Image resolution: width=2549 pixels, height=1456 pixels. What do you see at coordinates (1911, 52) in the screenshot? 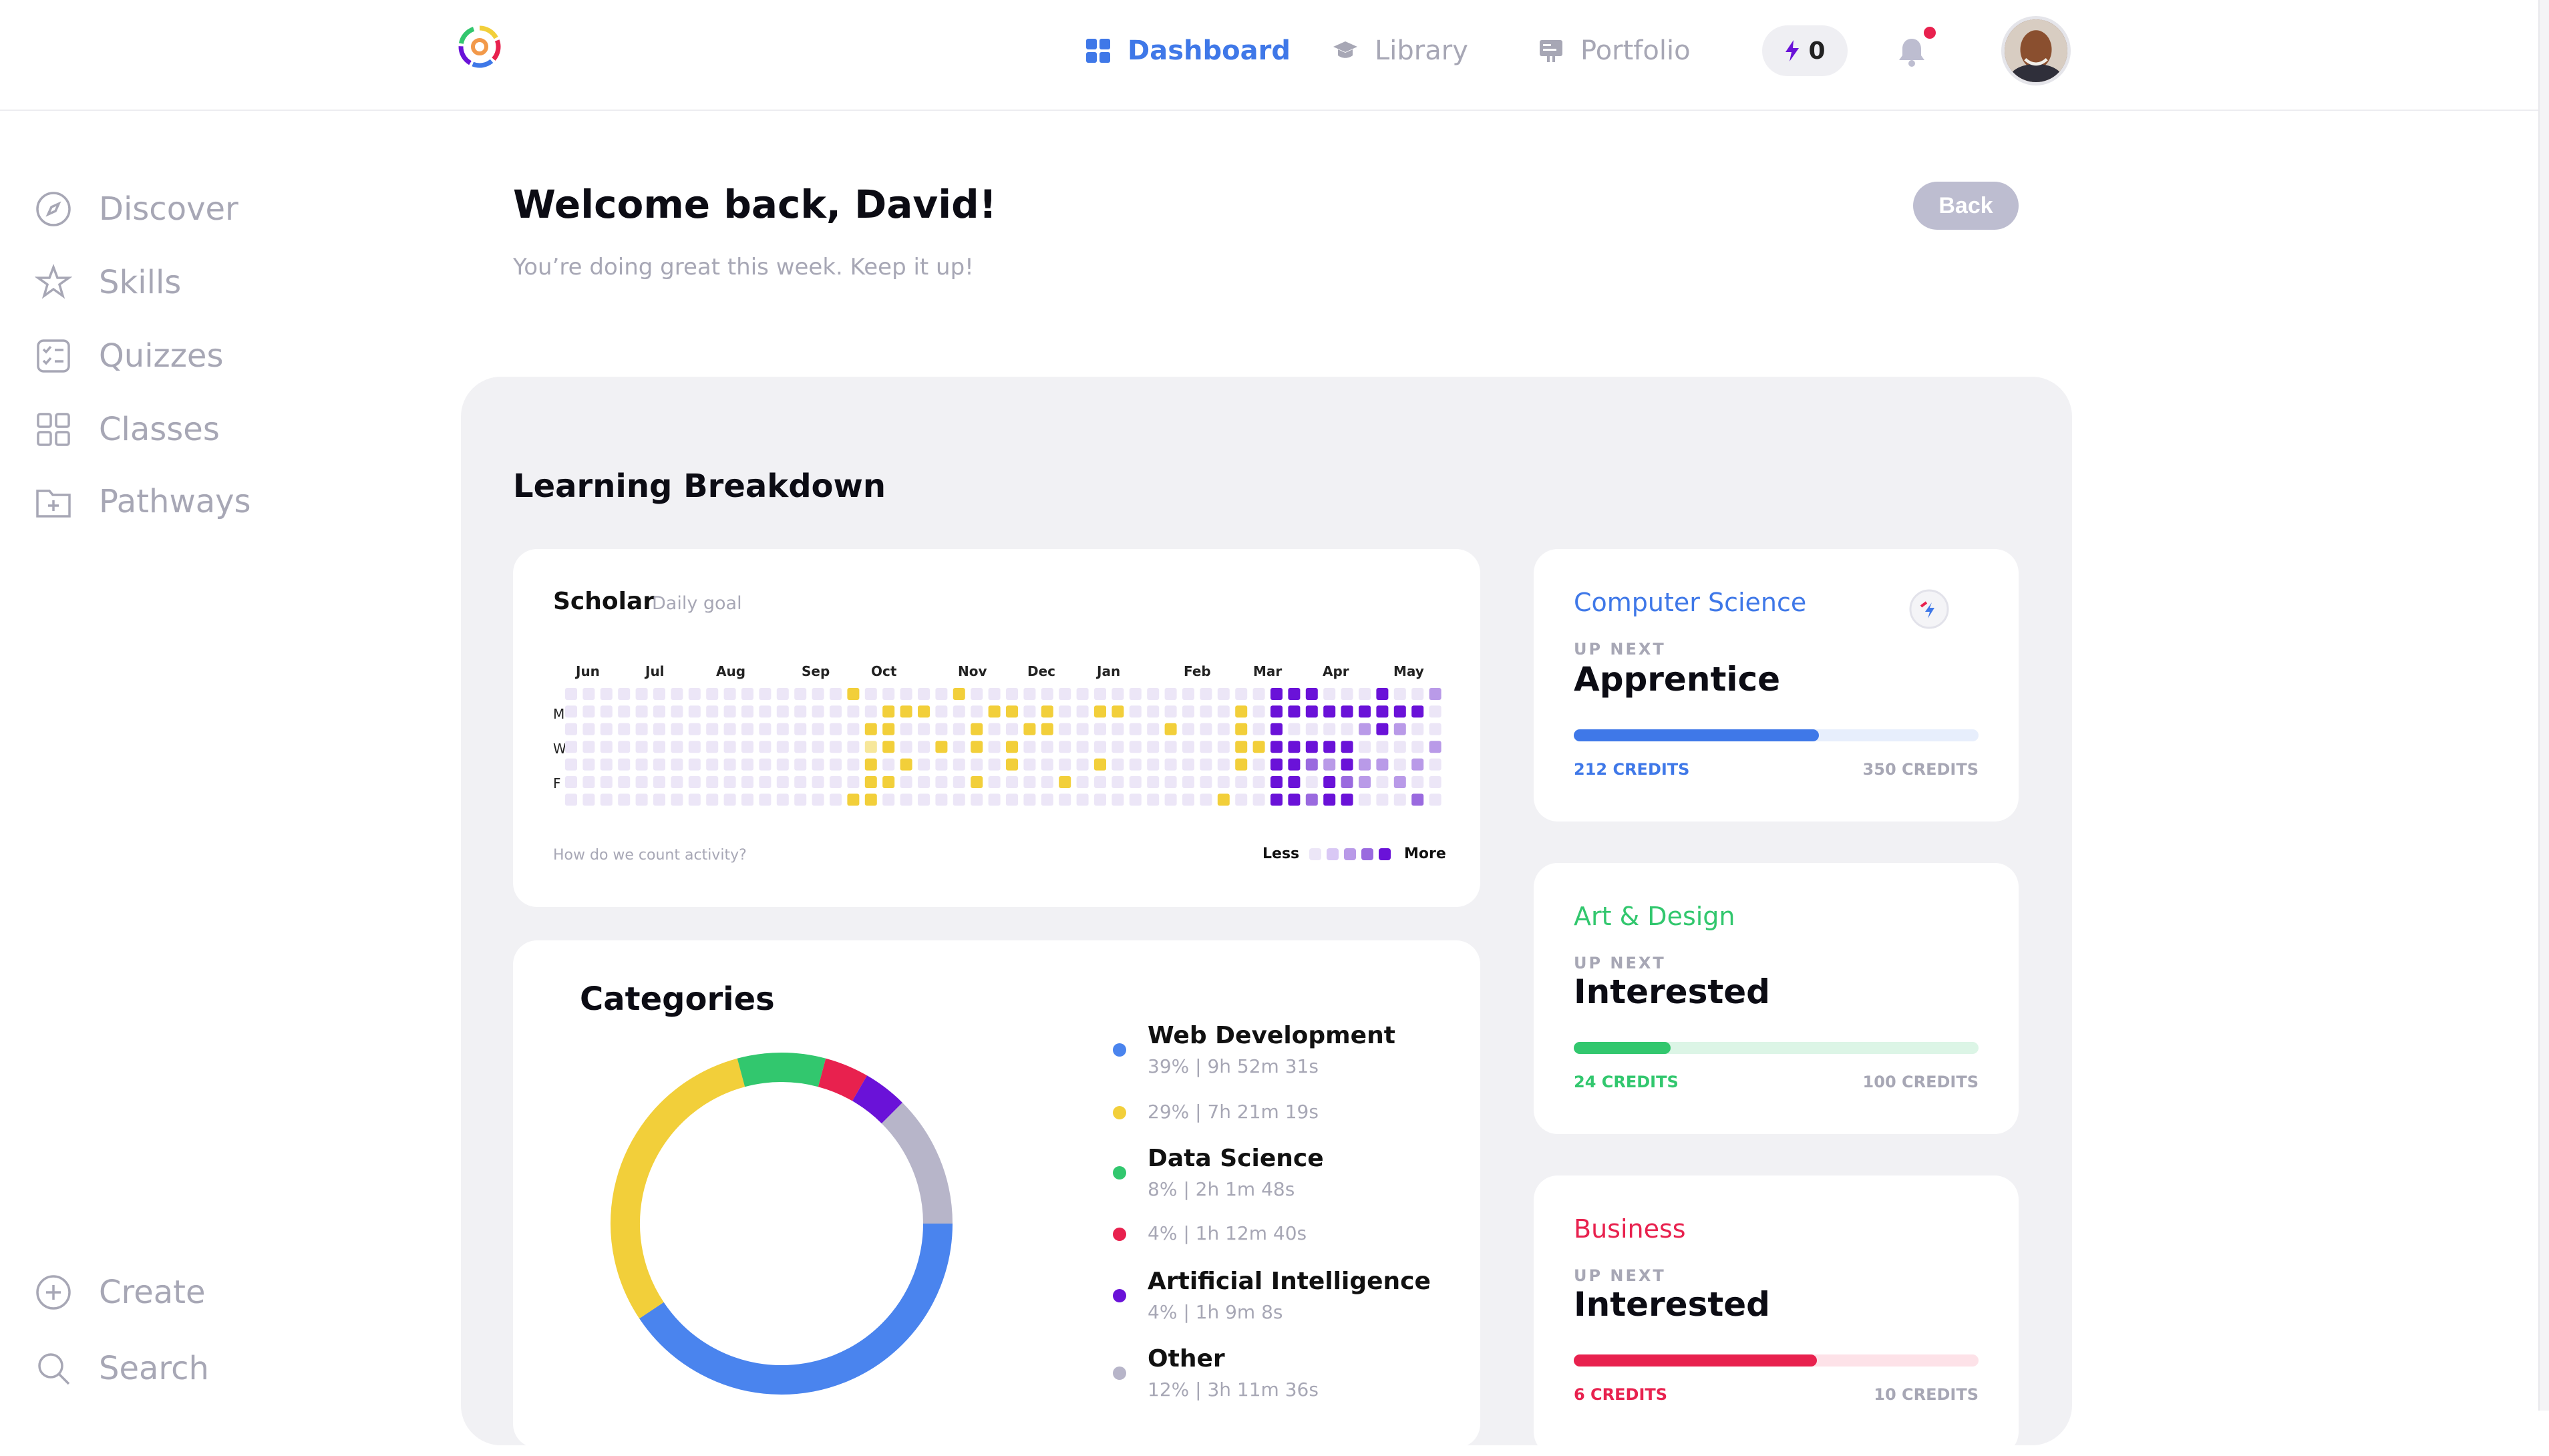
I see `notifications-button` at bounding box center [1911, 52].